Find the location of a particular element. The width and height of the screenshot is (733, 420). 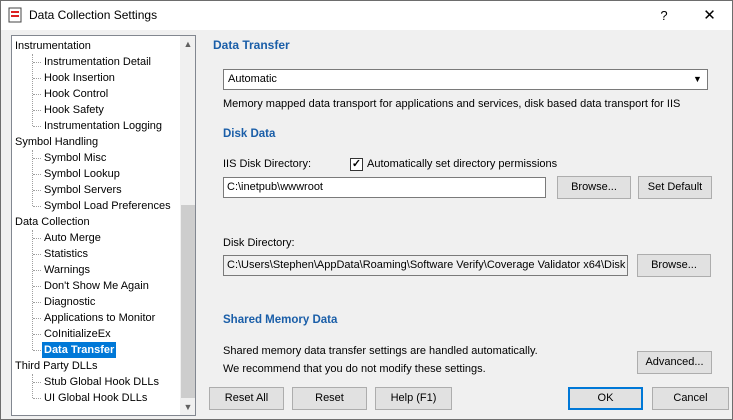

tree-item: UI Global Hook DLLs is located at coordinates (95, 398).